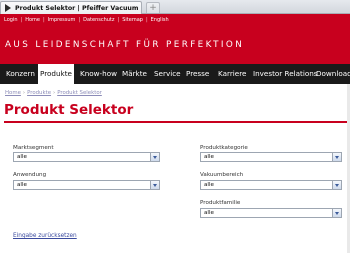  What do you see at coordinates (220, 203) in the screenshot?
I see `produktfamilie-label: Produktfamilie` at bounding box center [220, 203].